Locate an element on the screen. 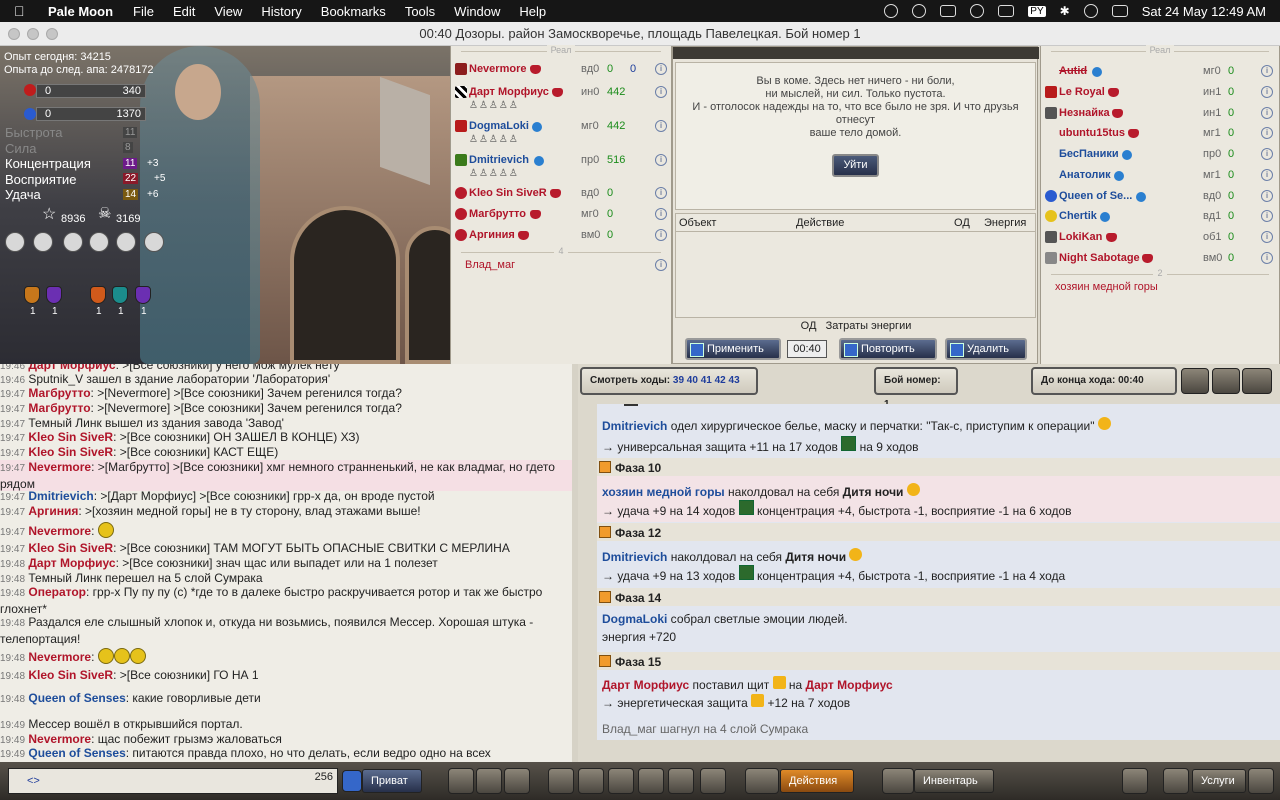  team-member-row: LokiKan об1 0 i is located at coordinates (1160, 238).